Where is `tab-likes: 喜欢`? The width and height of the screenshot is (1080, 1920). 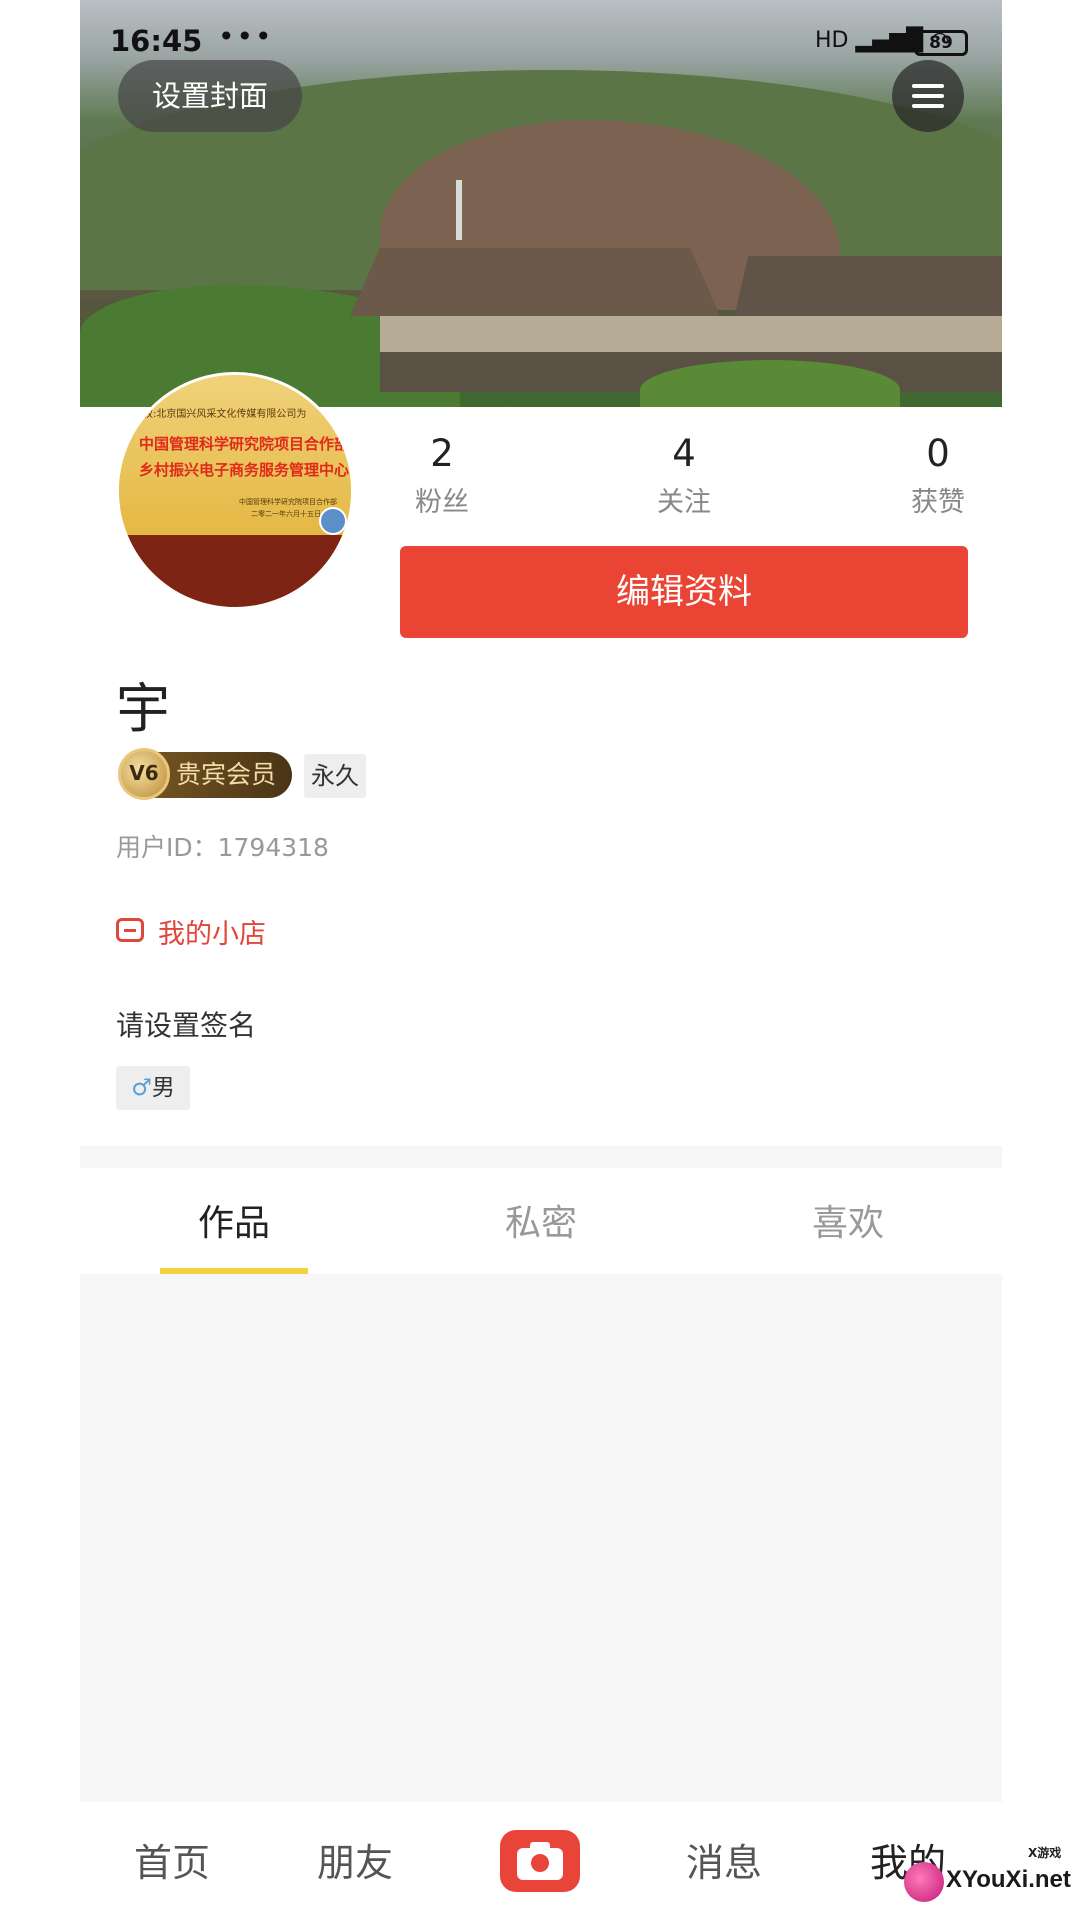 tab-likes: 喜欢 is located at coordinates (848, 1220).